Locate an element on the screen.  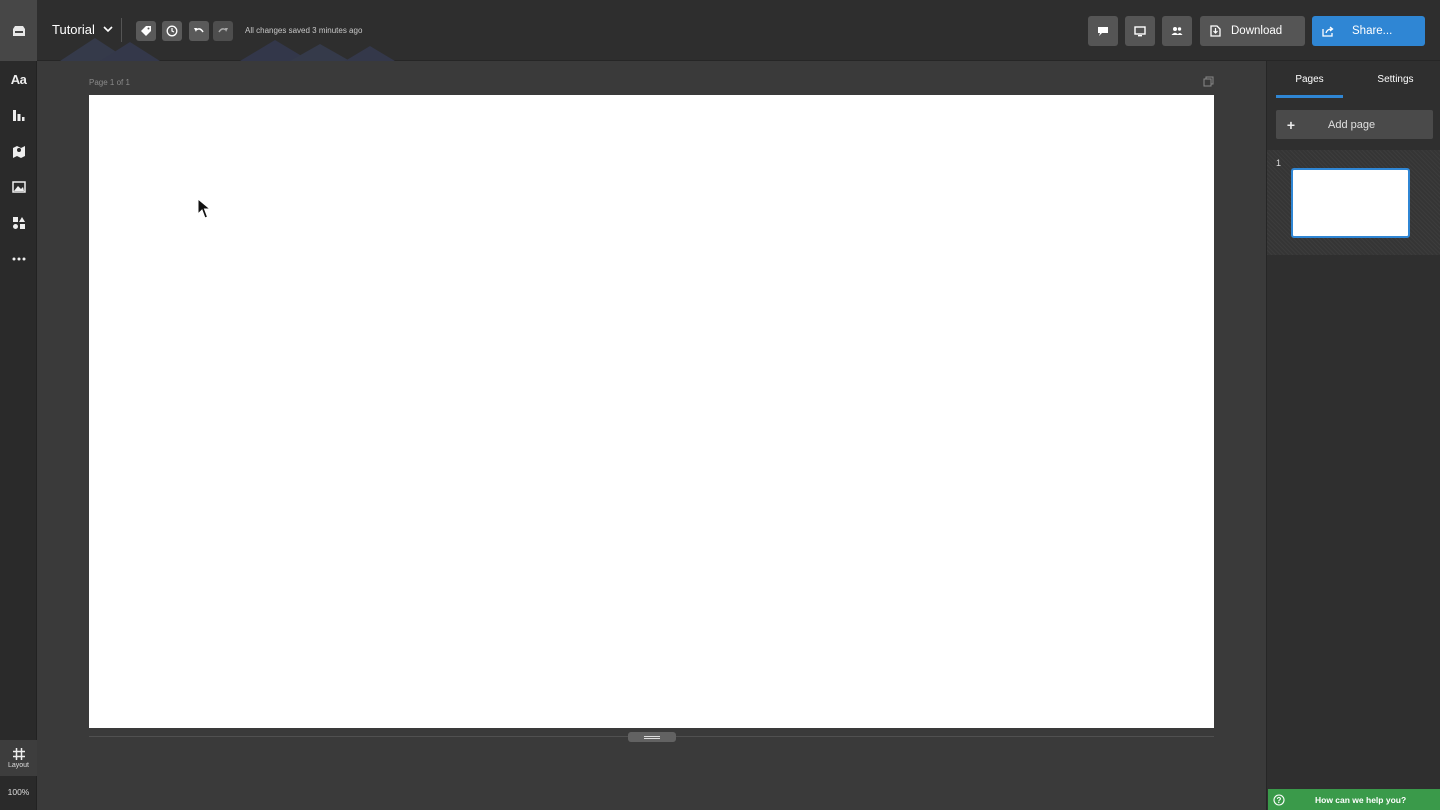
page-indicator: Page 1 of 1 is located at coordinates (109, 82).